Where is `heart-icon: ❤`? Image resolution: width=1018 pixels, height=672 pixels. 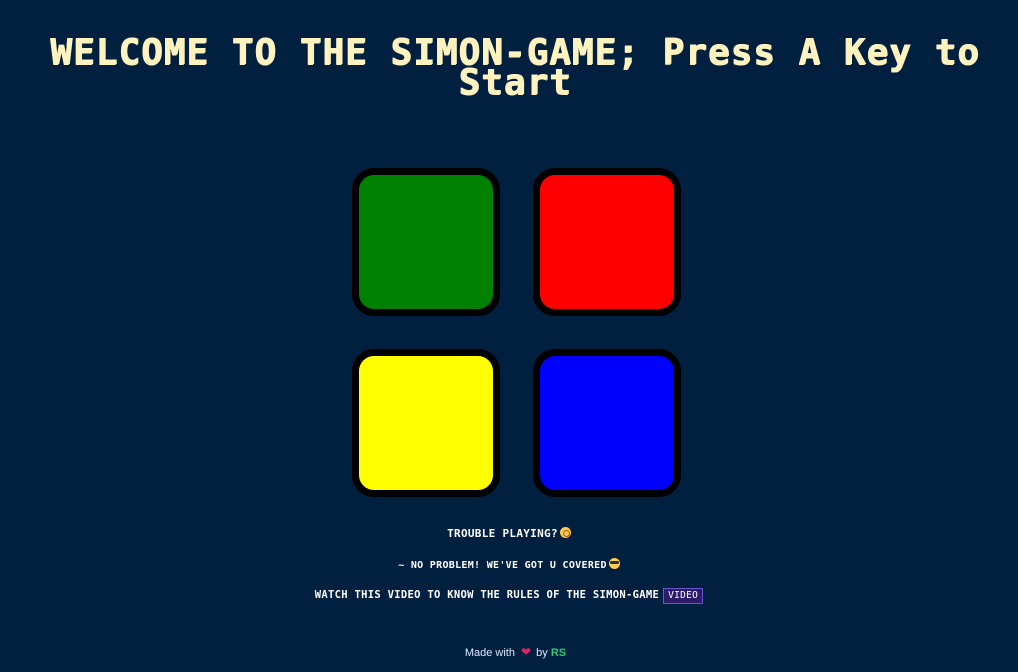 heart-icon: ❤ is located at coordinates (526, 652).